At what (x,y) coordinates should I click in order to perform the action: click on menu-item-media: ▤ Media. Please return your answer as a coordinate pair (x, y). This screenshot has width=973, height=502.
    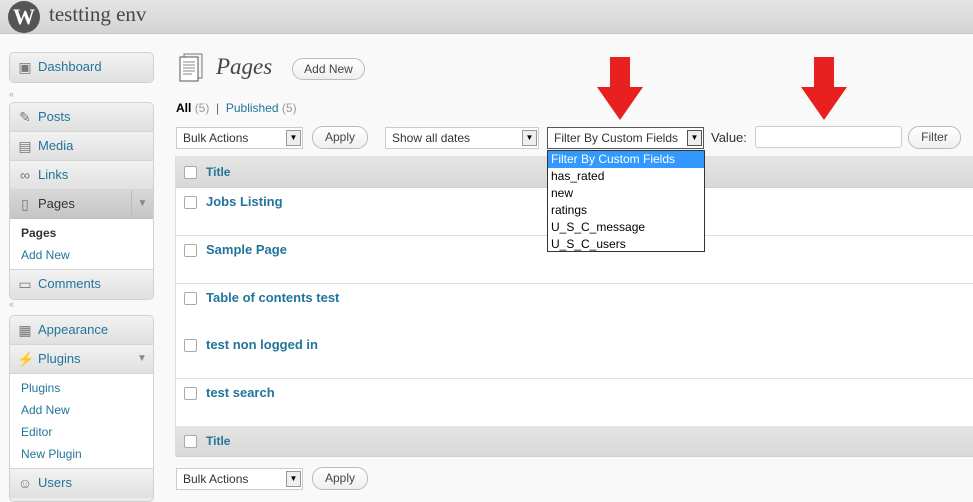
    Looking at the image, I should click on (81, 146).